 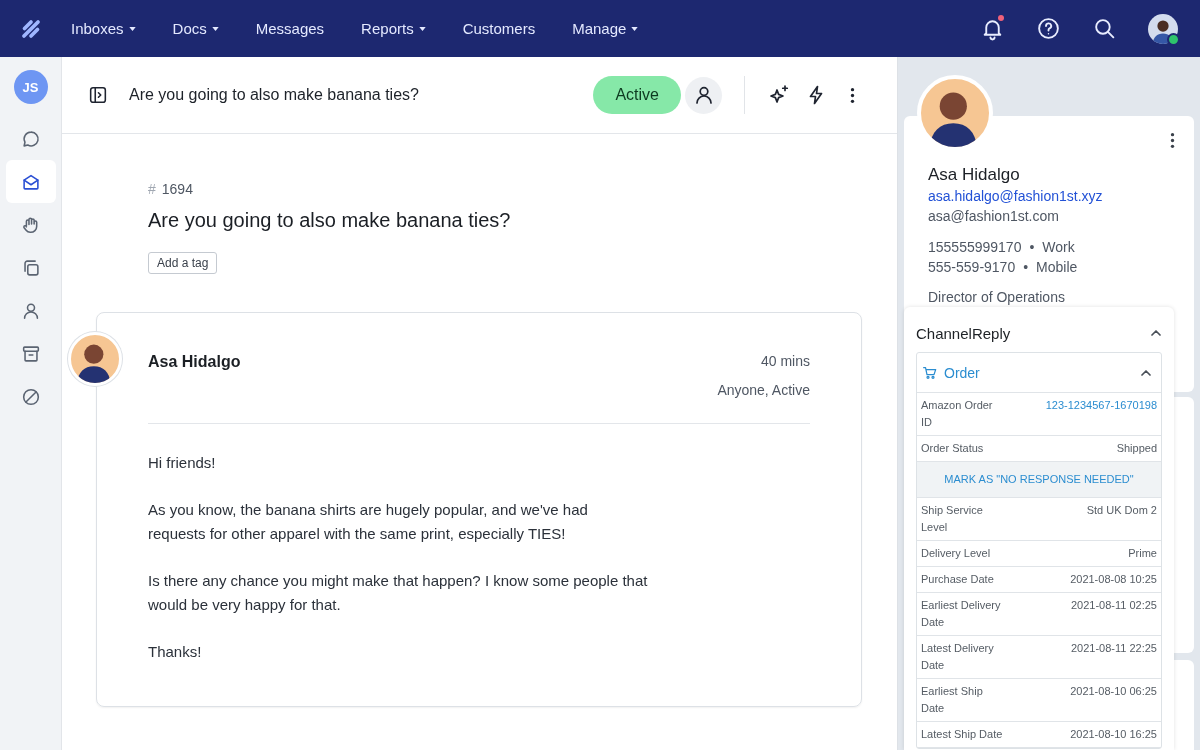 I want to click on assign-button, so click(x=703, y=95).